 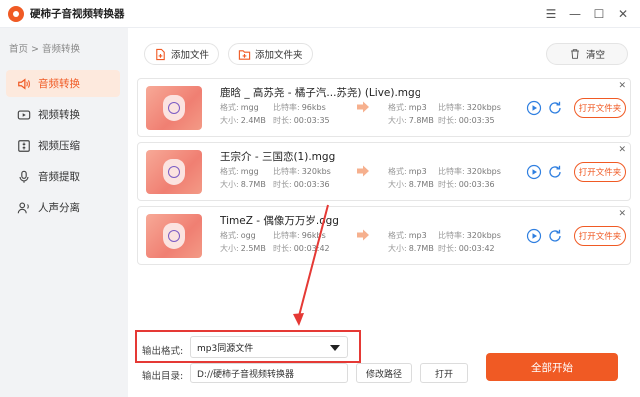 What do you see at coordinates (302, 171) in the screenshot?
I see `src-bitrate: 比特率: 320kbs` at bounding box center [302, 171].